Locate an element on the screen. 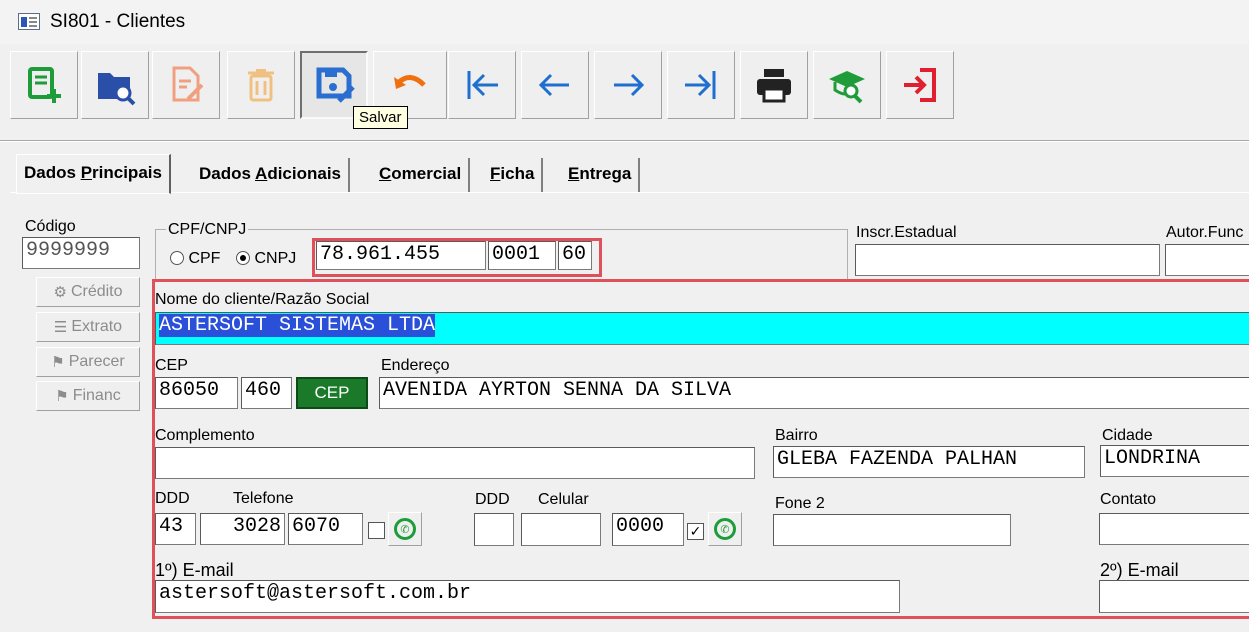 Image resolution: width=1249 pixels, height=632 pixels. credito-button: ⚙ Crédito is located at coordinates (88, 292).